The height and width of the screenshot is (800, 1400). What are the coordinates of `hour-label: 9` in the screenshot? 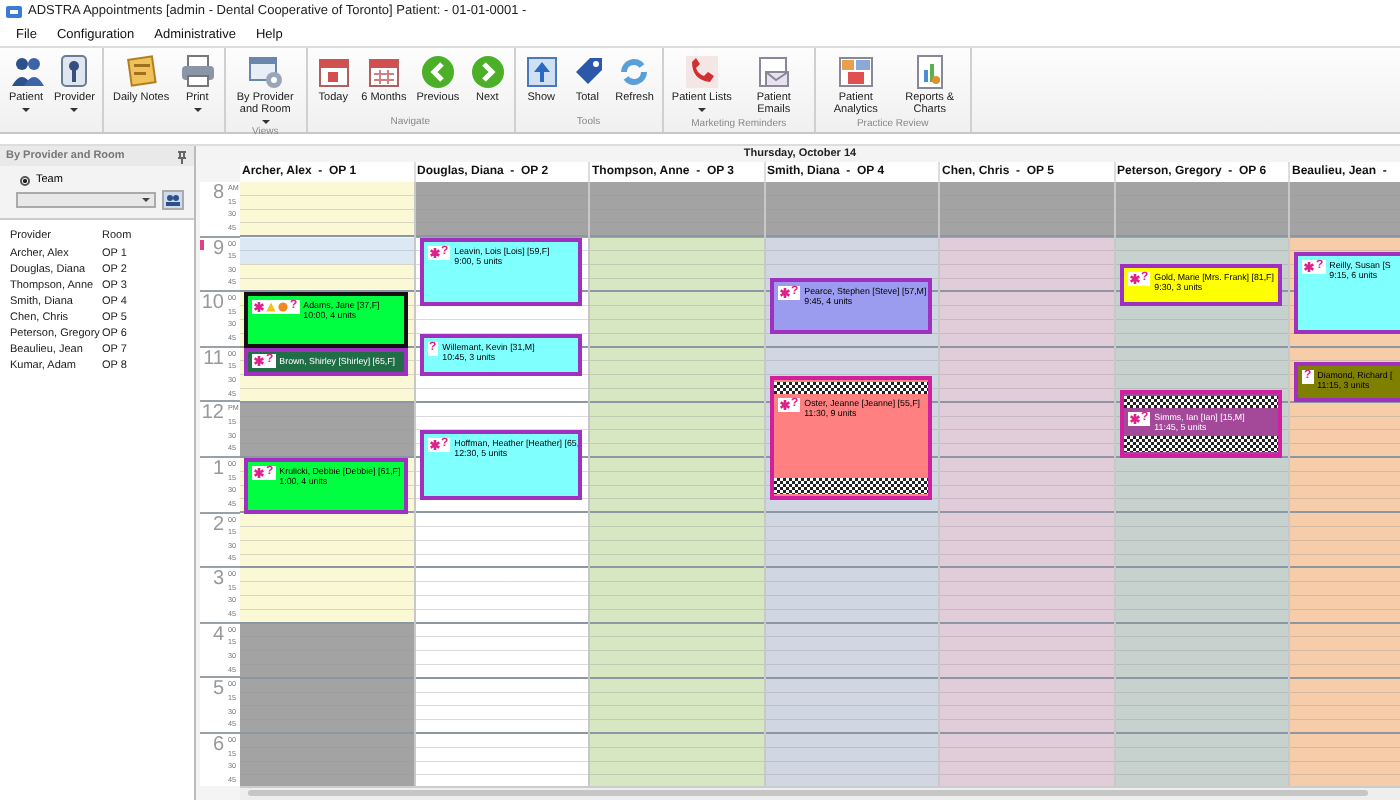 It's located at (218, 250).